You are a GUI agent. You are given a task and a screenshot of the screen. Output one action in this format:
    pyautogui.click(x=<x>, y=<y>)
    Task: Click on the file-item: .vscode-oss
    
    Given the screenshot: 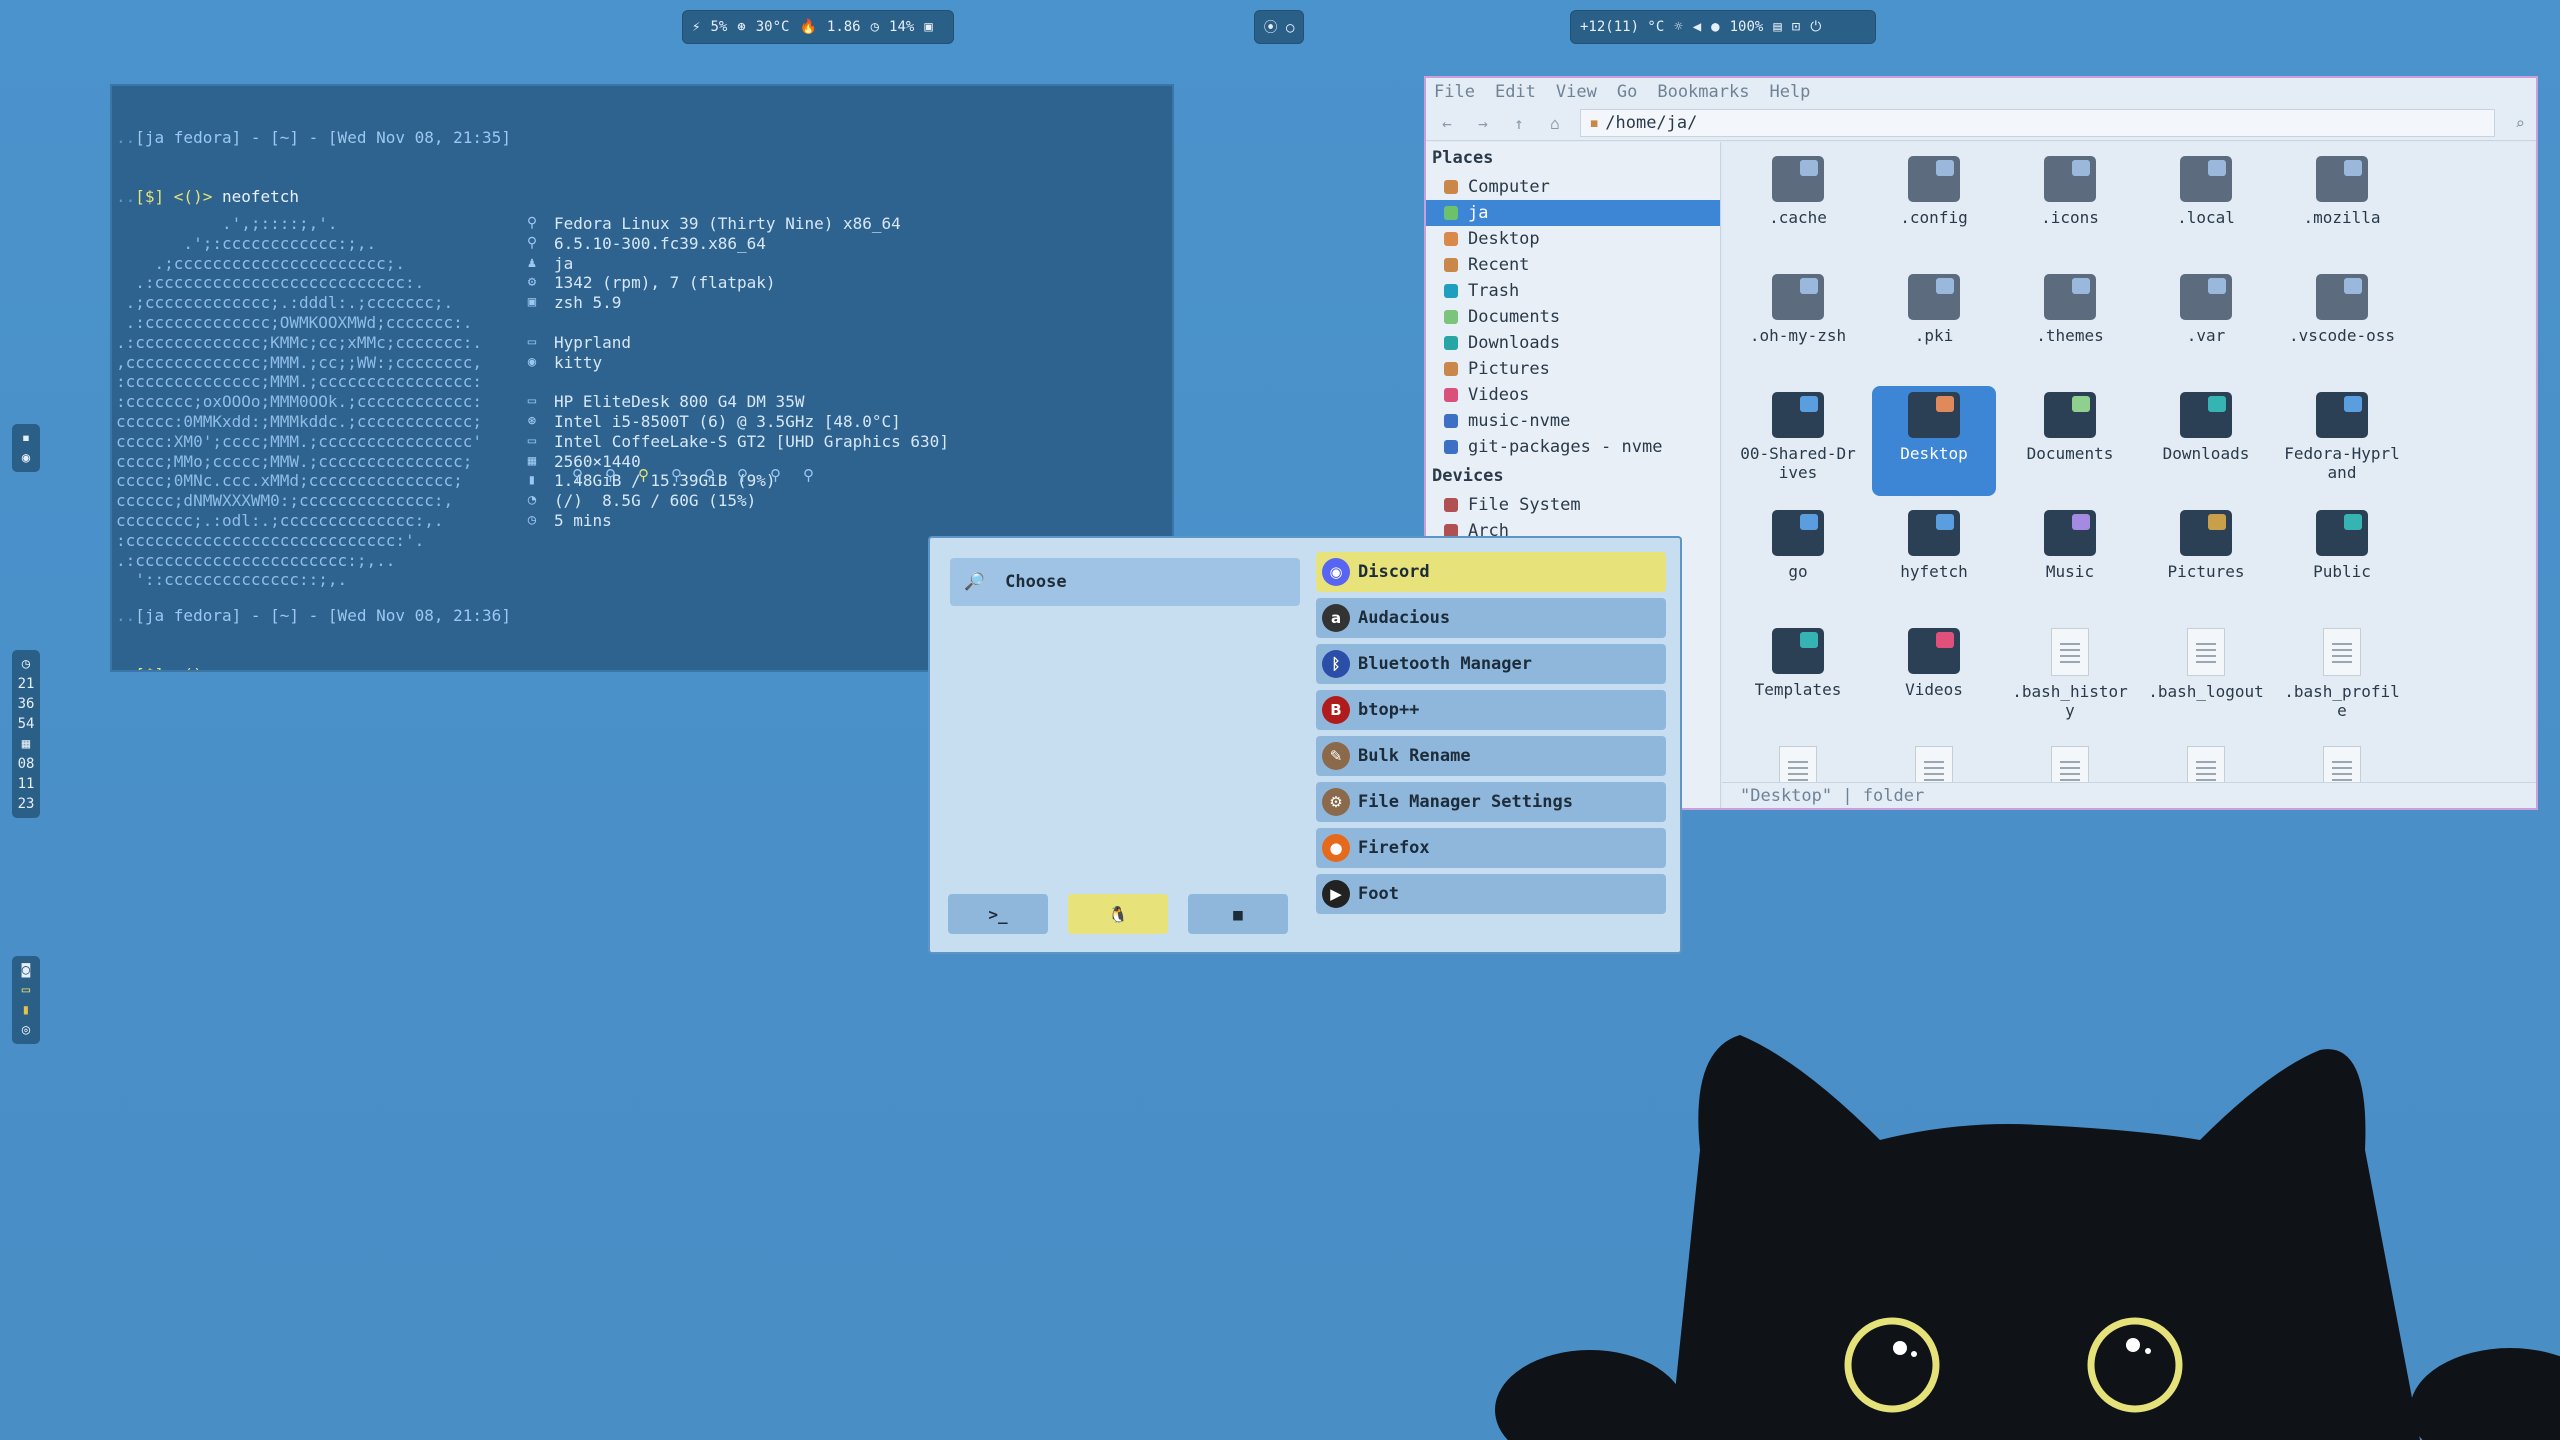 What is the action you would take?
    pyautogui.click(x=2342, y=323)
    